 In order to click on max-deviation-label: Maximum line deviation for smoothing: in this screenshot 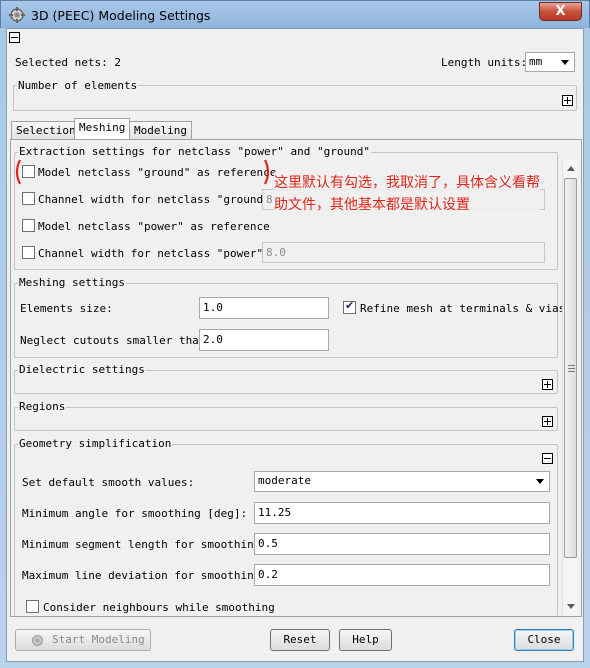, I will do `click(145, 575)`.